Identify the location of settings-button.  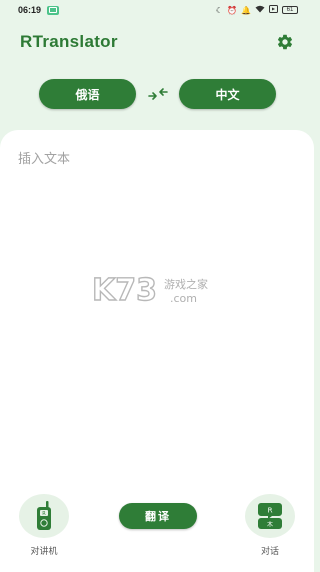
(285, 42).